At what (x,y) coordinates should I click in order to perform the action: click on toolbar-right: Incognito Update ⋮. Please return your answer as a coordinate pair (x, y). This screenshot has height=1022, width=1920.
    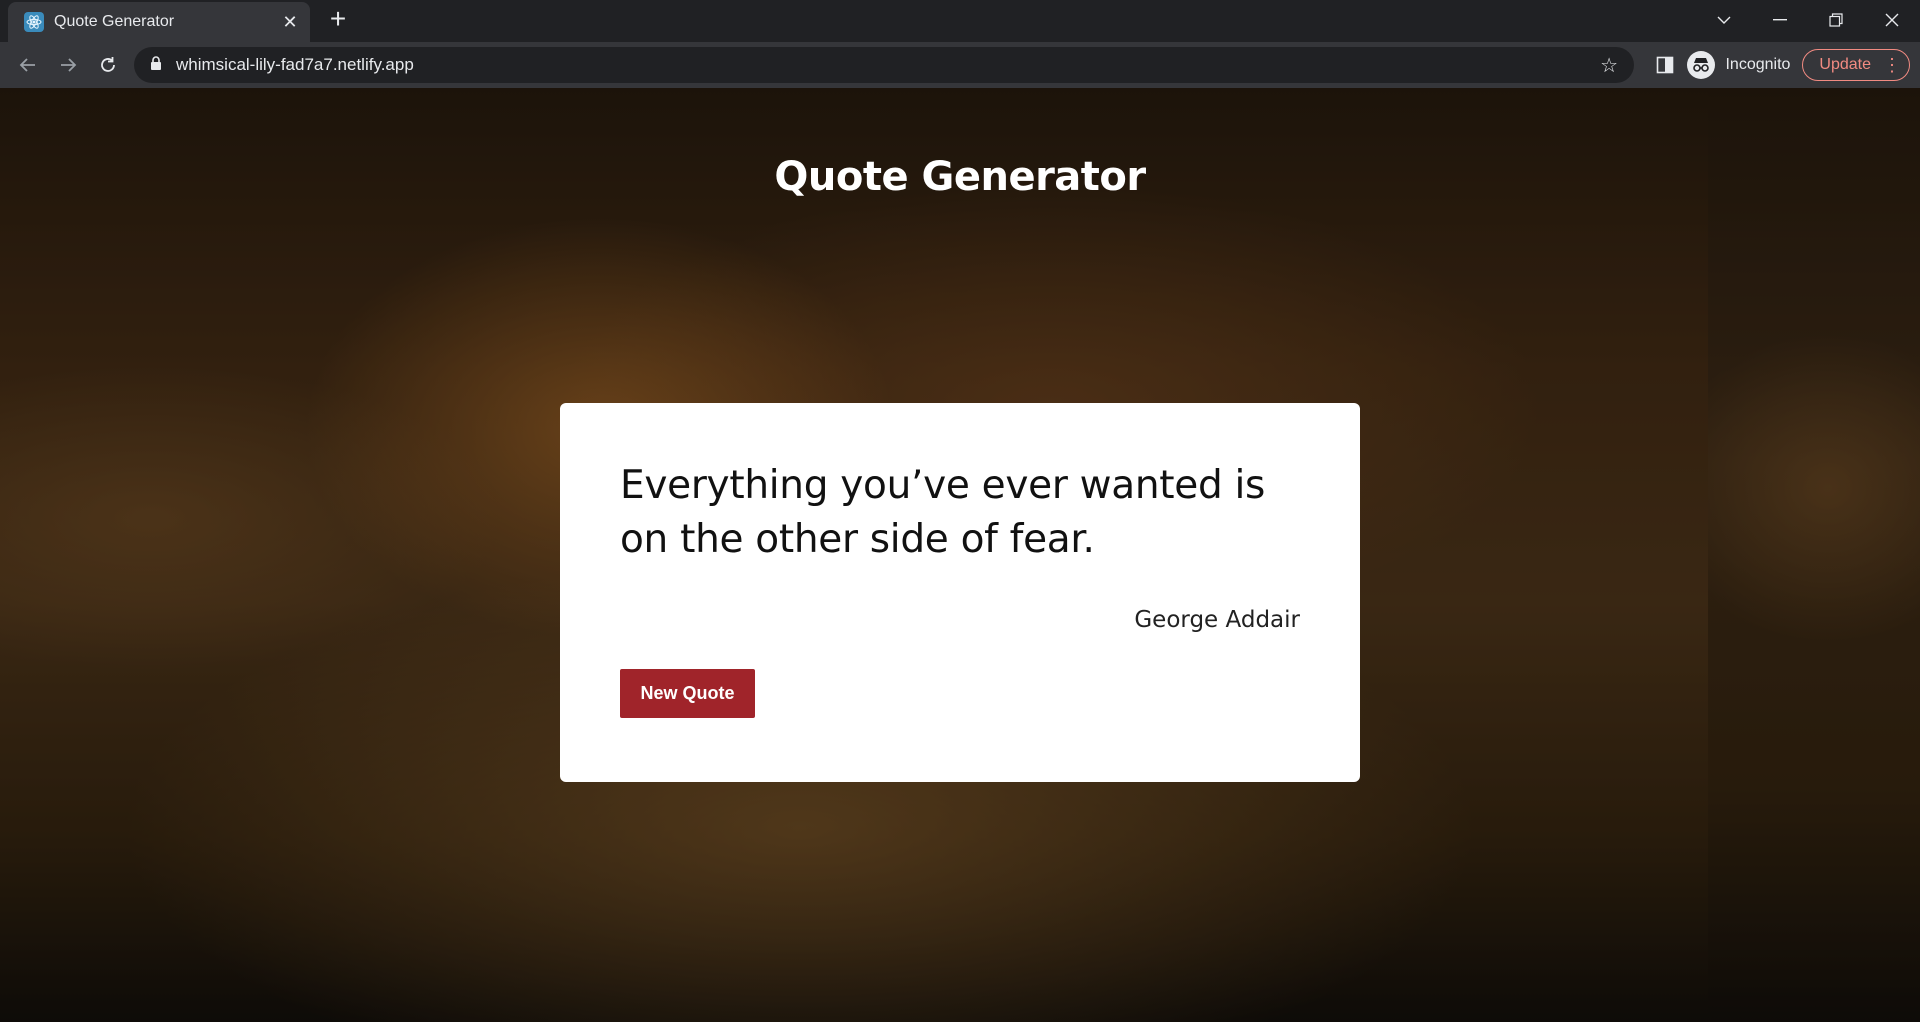
    Looking at the image, I should click on (1778, 65).